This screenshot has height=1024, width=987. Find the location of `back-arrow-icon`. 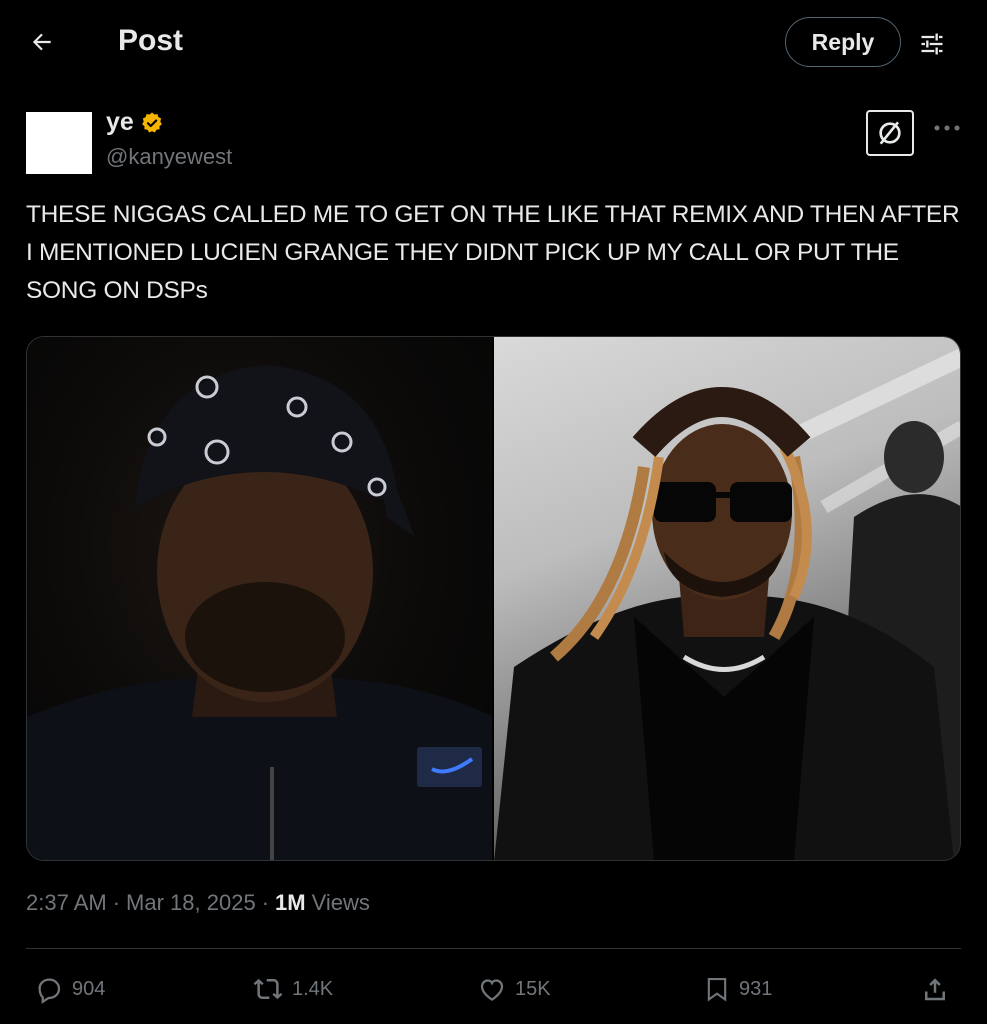

back-arrow-icon is located at coordinates (41, 42).